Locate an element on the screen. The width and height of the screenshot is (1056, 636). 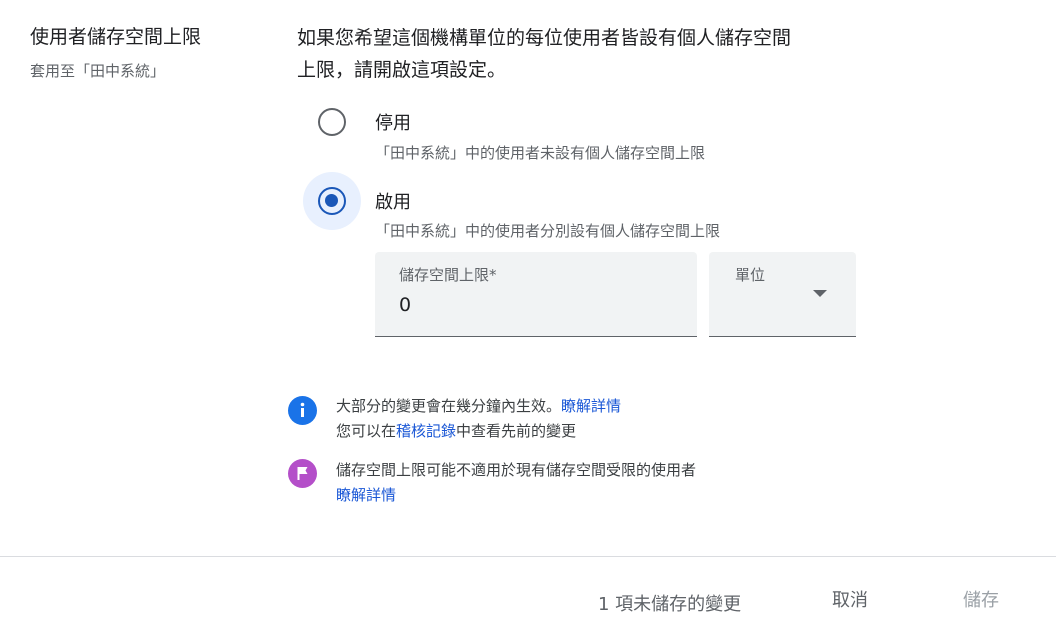
info-note-line-2: 您可以在稽核記錄中查看先前的變更 is located at coordinates (456, 430).